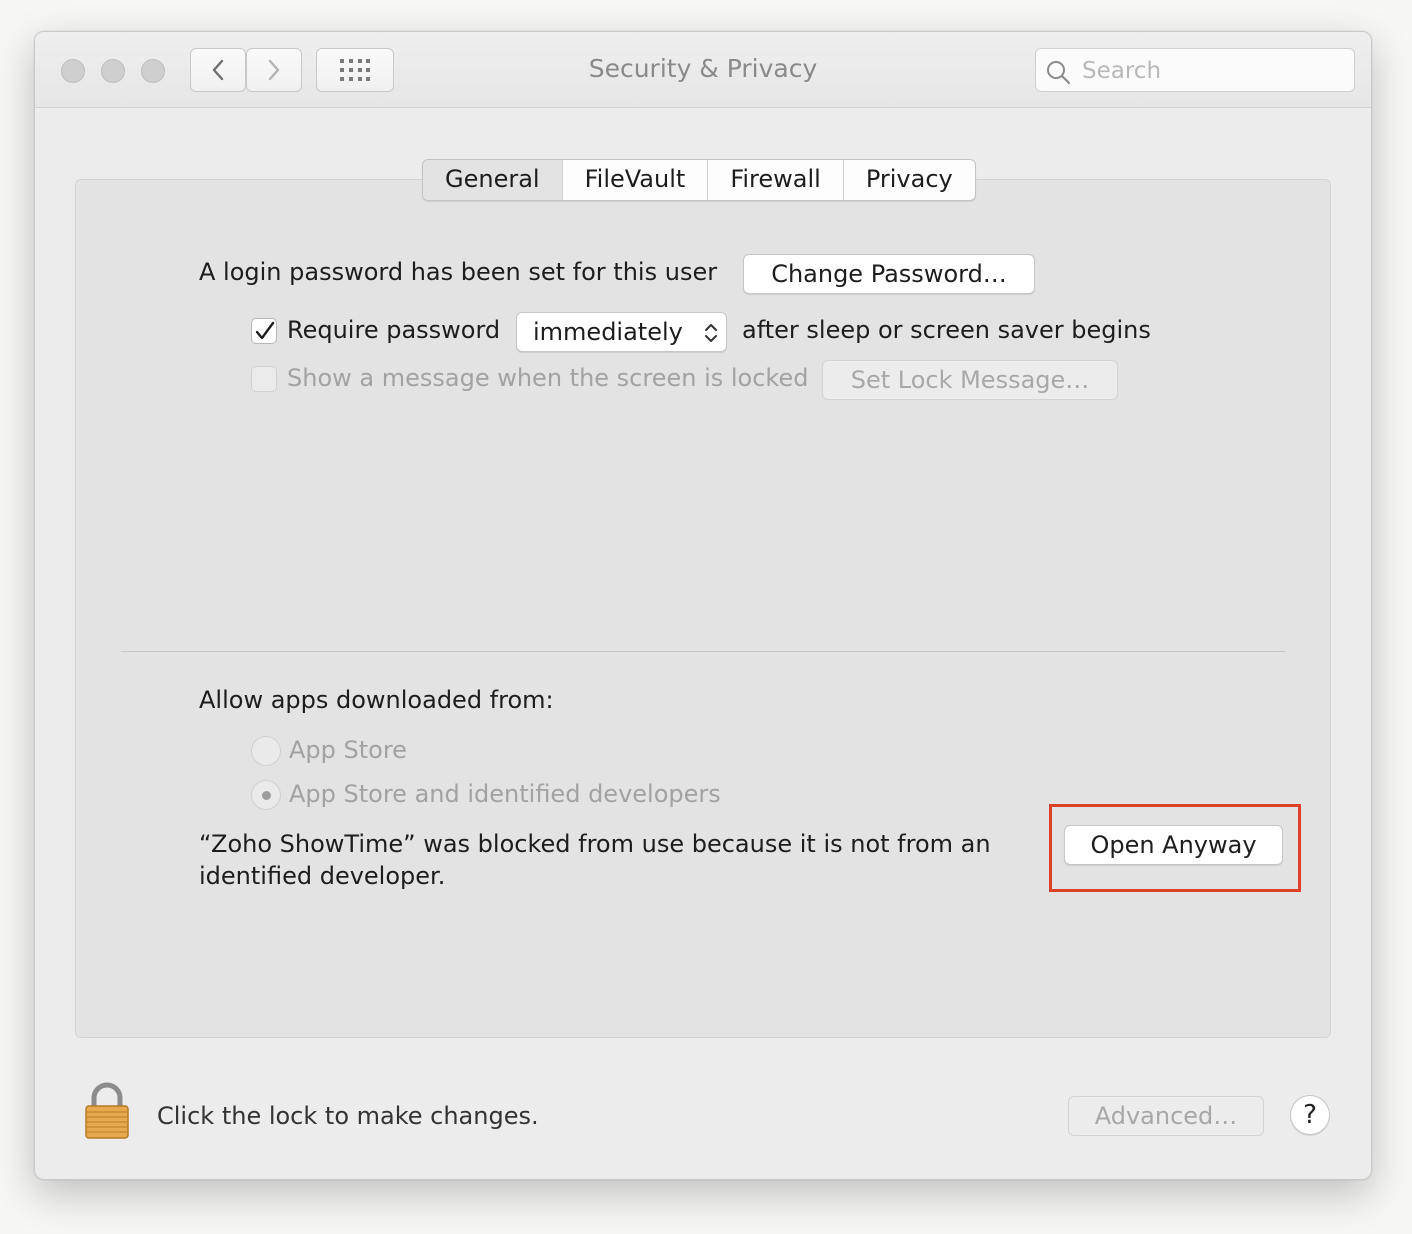 The height and width of the screenshot is (1234, 1412). Describe the element at coordinates (492, 180) in the screenshot. I see `tab-general: General` at that location.